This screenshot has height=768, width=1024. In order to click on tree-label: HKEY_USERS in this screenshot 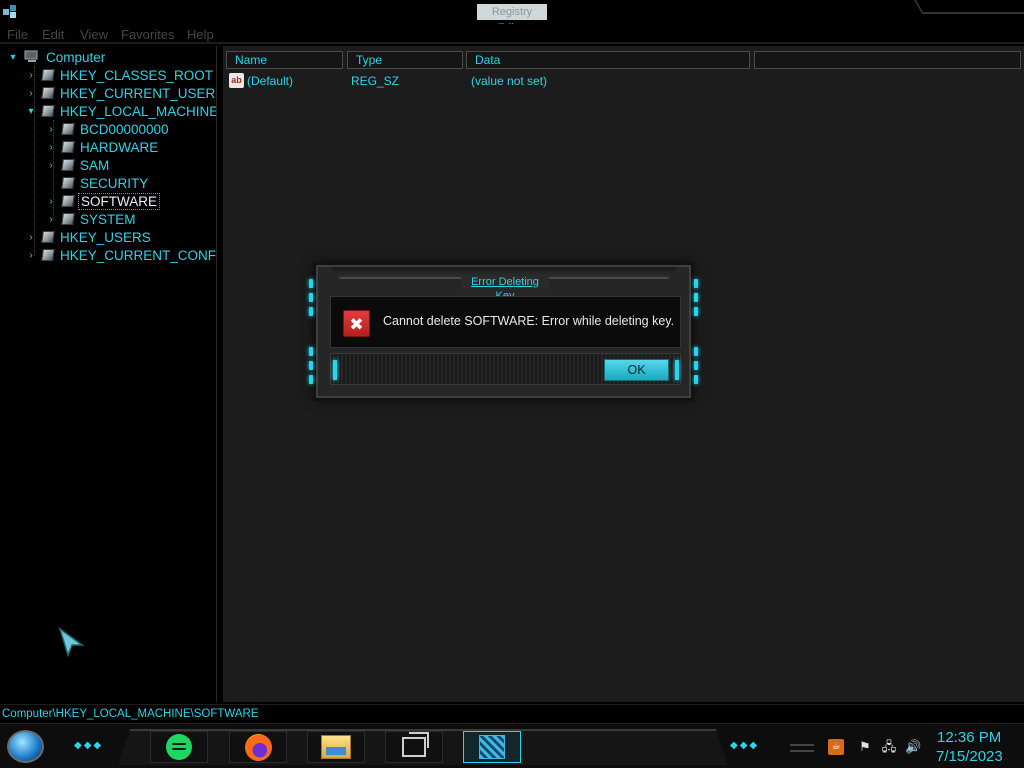, I will do `click(105, 237)`.